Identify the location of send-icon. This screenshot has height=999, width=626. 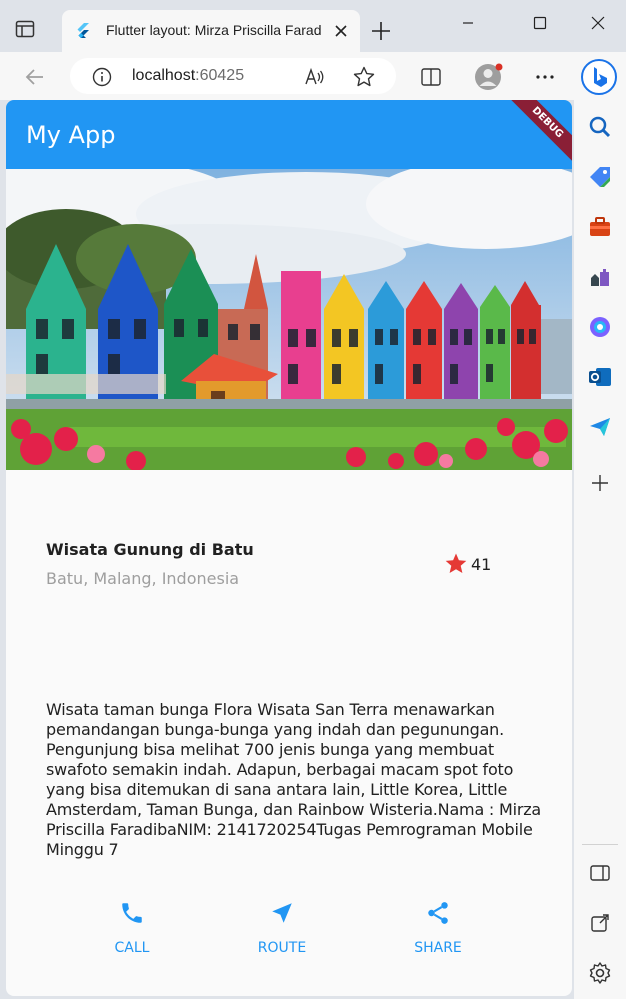
(600, 427).